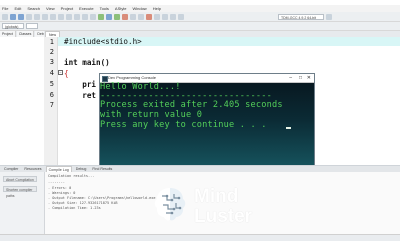 This screenshot has height=241, width=400. Describe the element at coordinates (51, 105) in the screenshot. I see `line-number: 7` at that location.